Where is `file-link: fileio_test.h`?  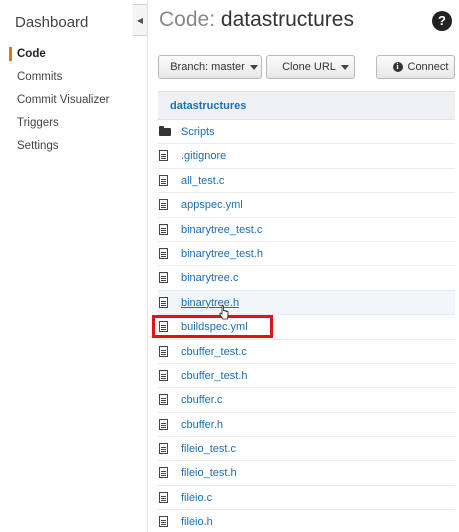 file-link: fileio_test.h is located at coordinates (209, 473).